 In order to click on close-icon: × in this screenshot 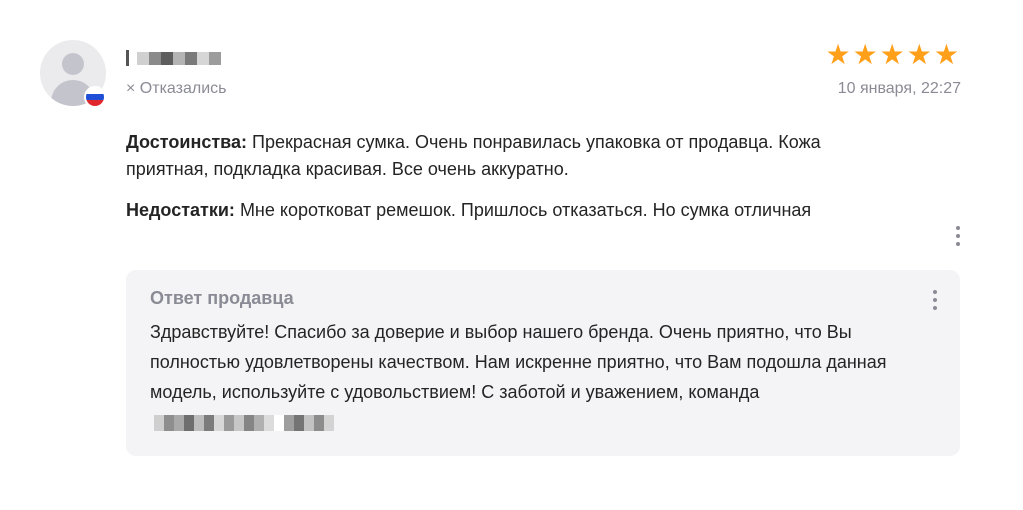, I will do `click(131, 88)`.